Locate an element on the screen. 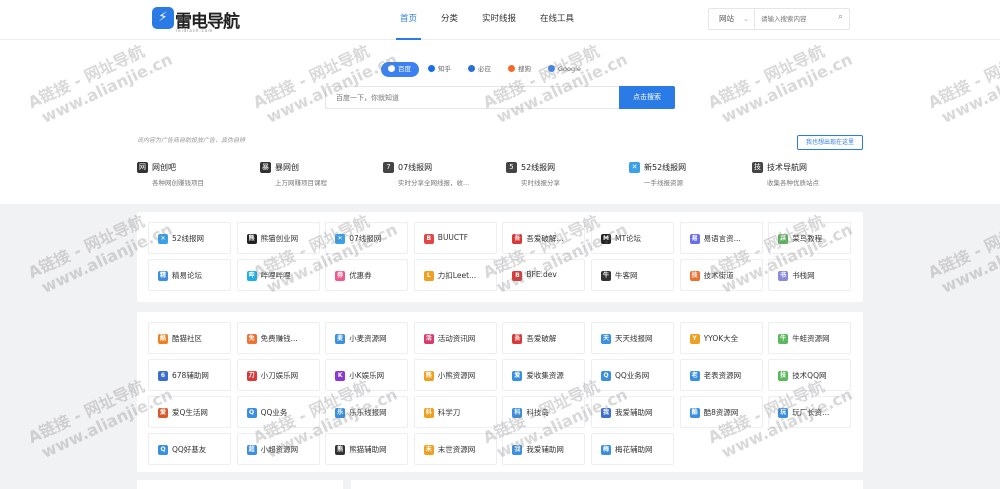  site-tile: 末末世资源网 is located at coordinates (455, 449).